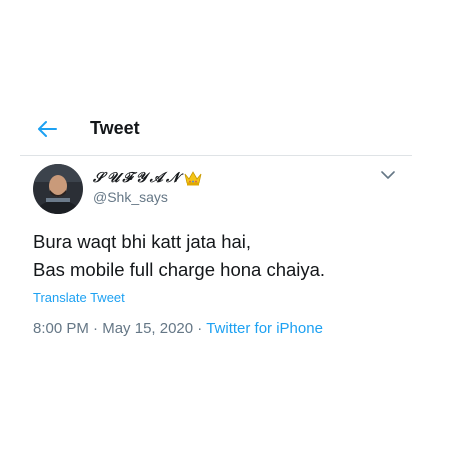 The height and width of the screenshot is (450, 450). Describe the element at coordinates (264, 328) in the screenshot. I see `tweet-source-link: Twitter for iPhone` at that location.